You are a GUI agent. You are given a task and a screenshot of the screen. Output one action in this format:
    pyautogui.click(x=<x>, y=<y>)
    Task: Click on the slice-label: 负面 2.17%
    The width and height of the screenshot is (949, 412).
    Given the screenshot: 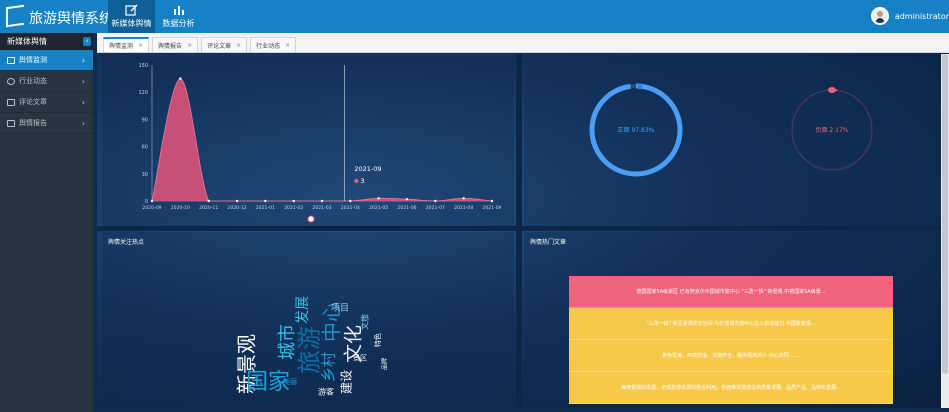 What is the action you would take?
    pyautogui.click(x=832, y=130)
    